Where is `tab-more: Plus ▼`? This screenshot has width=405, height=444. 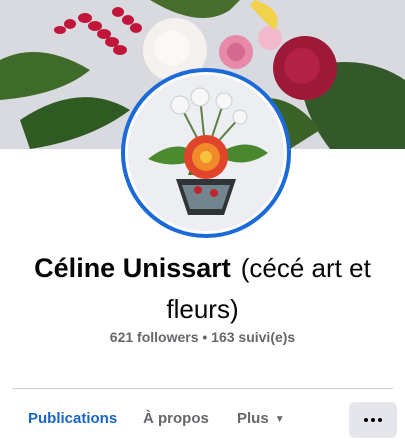 tab-more: Plus ▼ is located at coordinates (261, 418).